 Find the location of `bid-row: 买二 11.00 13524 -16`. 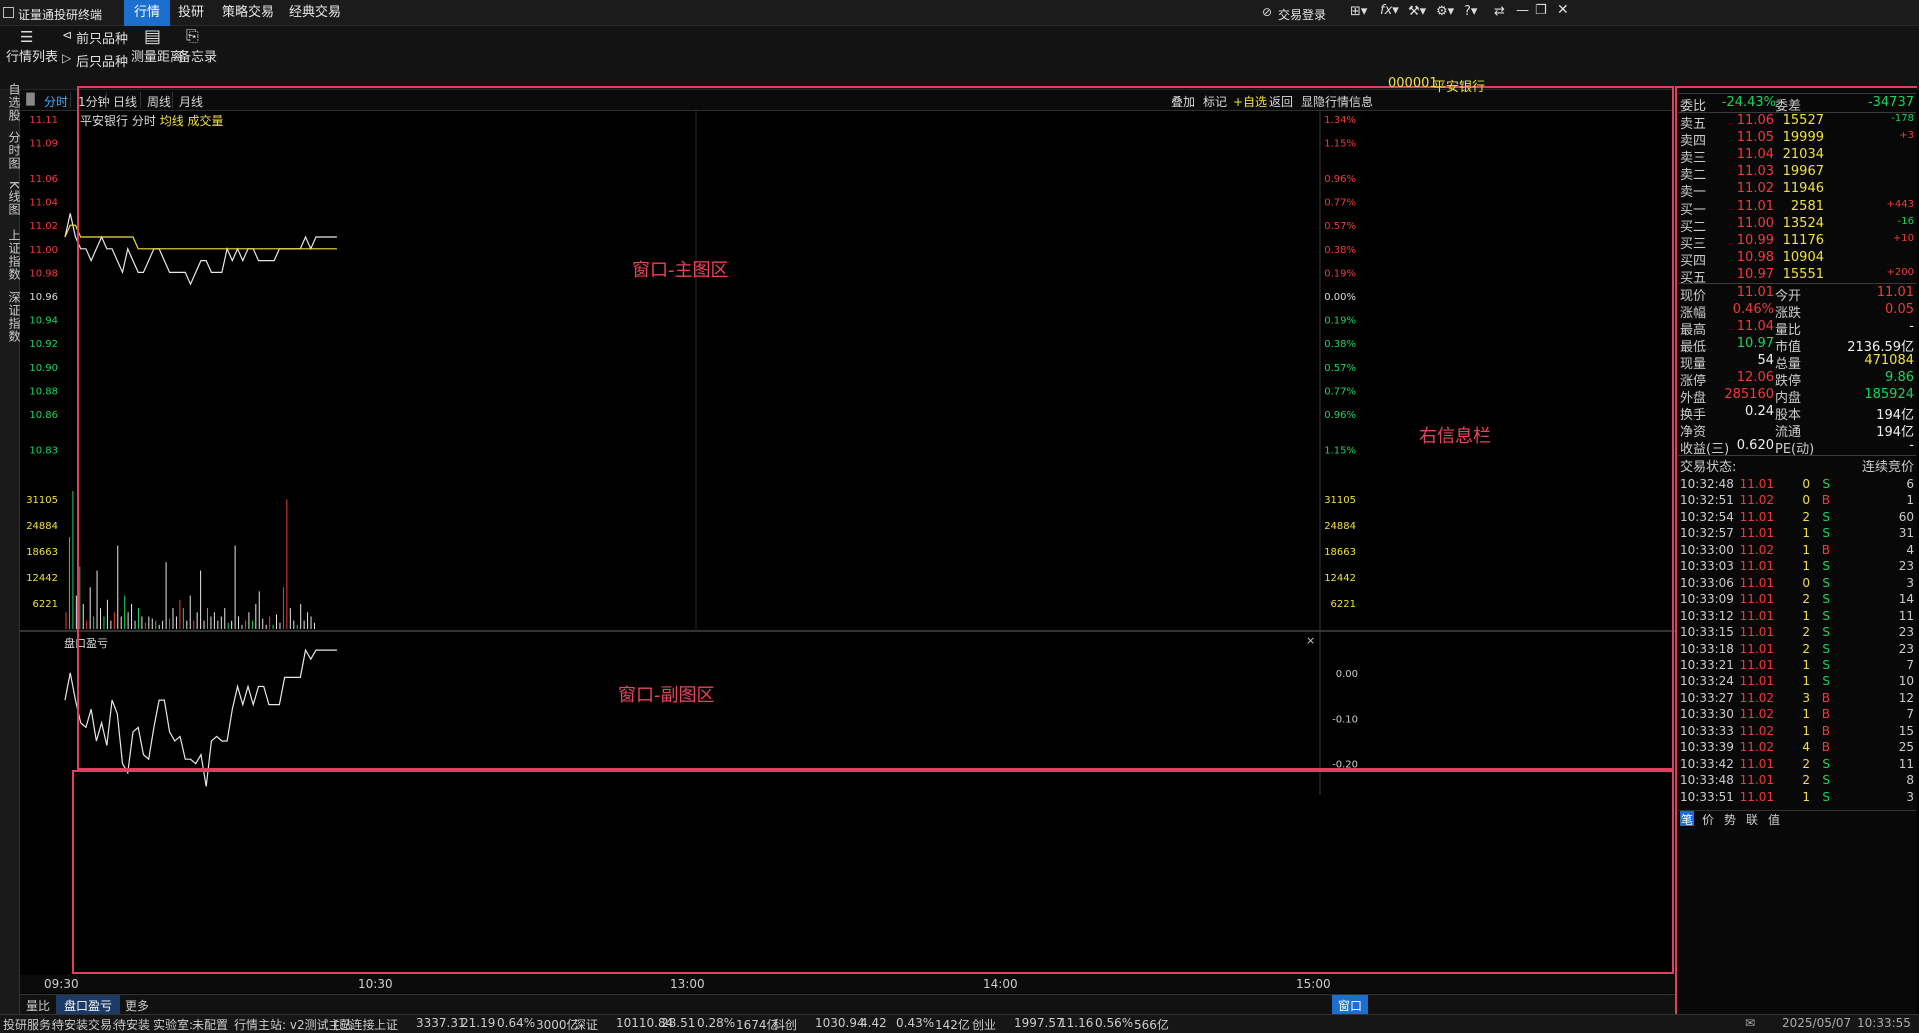

bid-row: 买二 11.00 13524 -16 is located at coordinates (1797, 225).